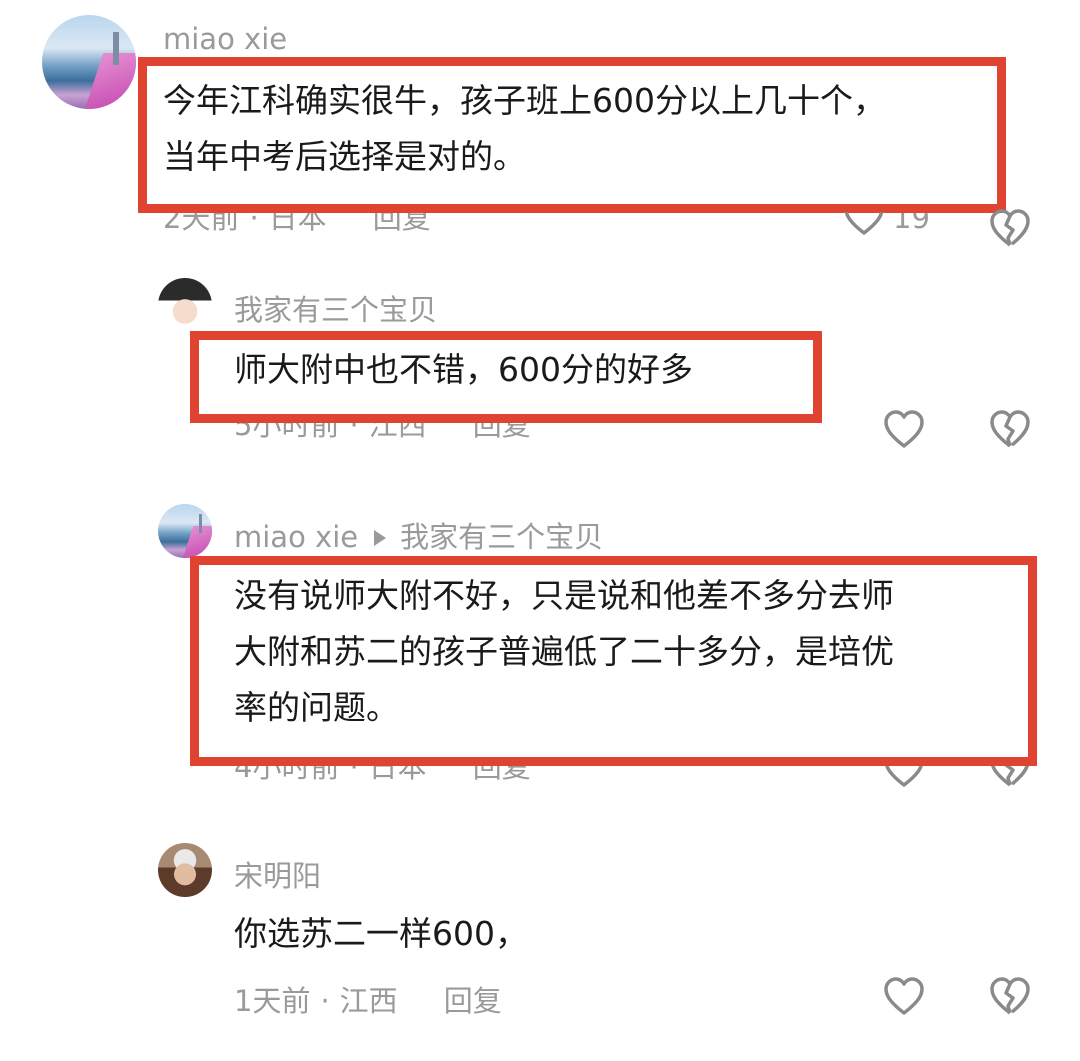 The image size is (1080, 1061). What do you see at coordinates (287, 775) in the screenshot?
I see `comment-time: 4小时前` at bounding box center [287, 775].